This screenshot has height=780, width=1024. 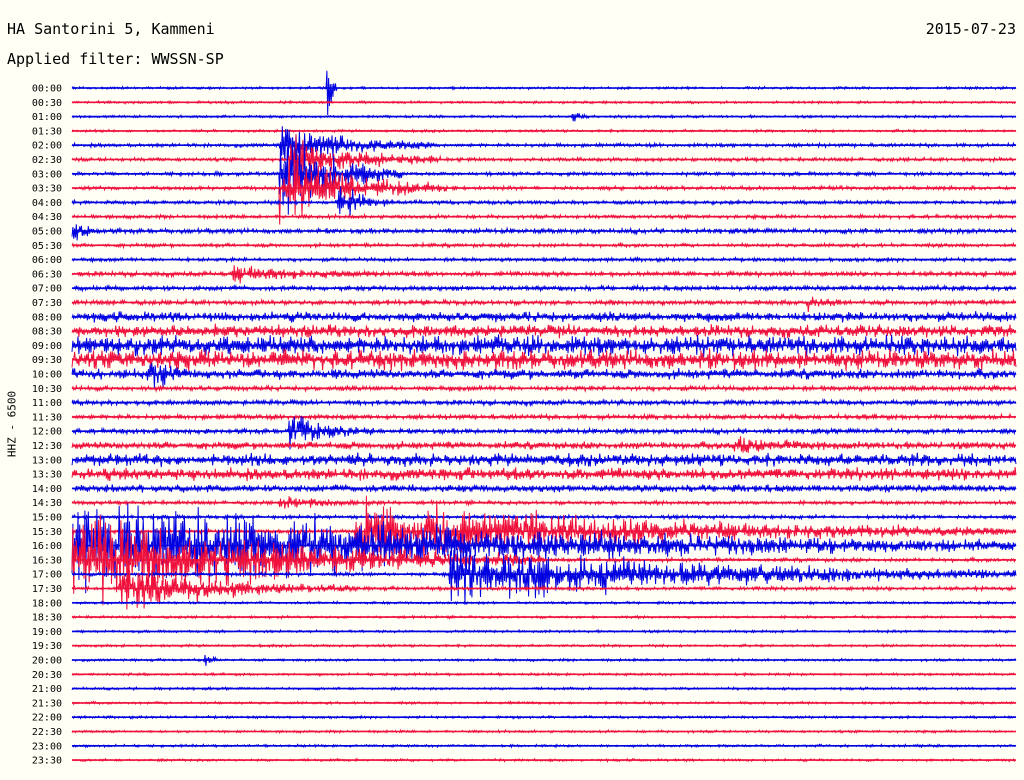 What do you see at coordinates (47, 503) in the screenshot?
I see `row-label: 14:30` at bounding box center [47, 503].